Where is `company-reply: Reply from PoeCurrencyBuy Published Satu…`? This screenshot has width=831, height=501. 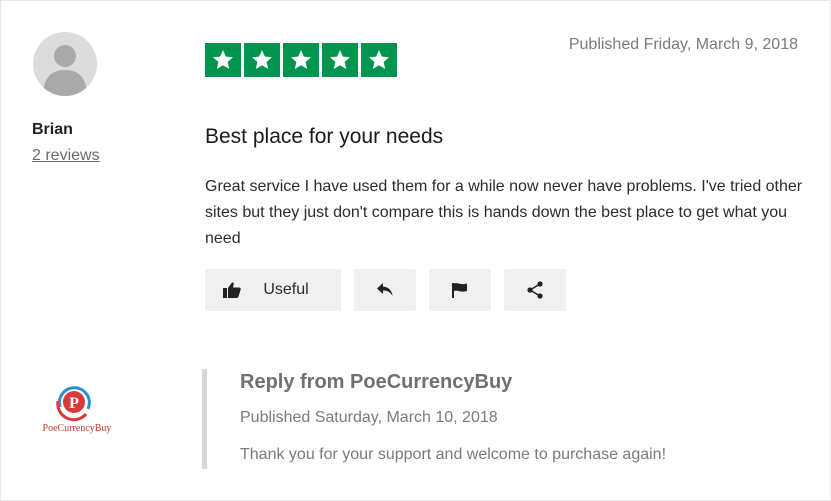 company-reply: Reply from PoeCurrencyBuy Published Satu… is located at coordinates (502, 419).